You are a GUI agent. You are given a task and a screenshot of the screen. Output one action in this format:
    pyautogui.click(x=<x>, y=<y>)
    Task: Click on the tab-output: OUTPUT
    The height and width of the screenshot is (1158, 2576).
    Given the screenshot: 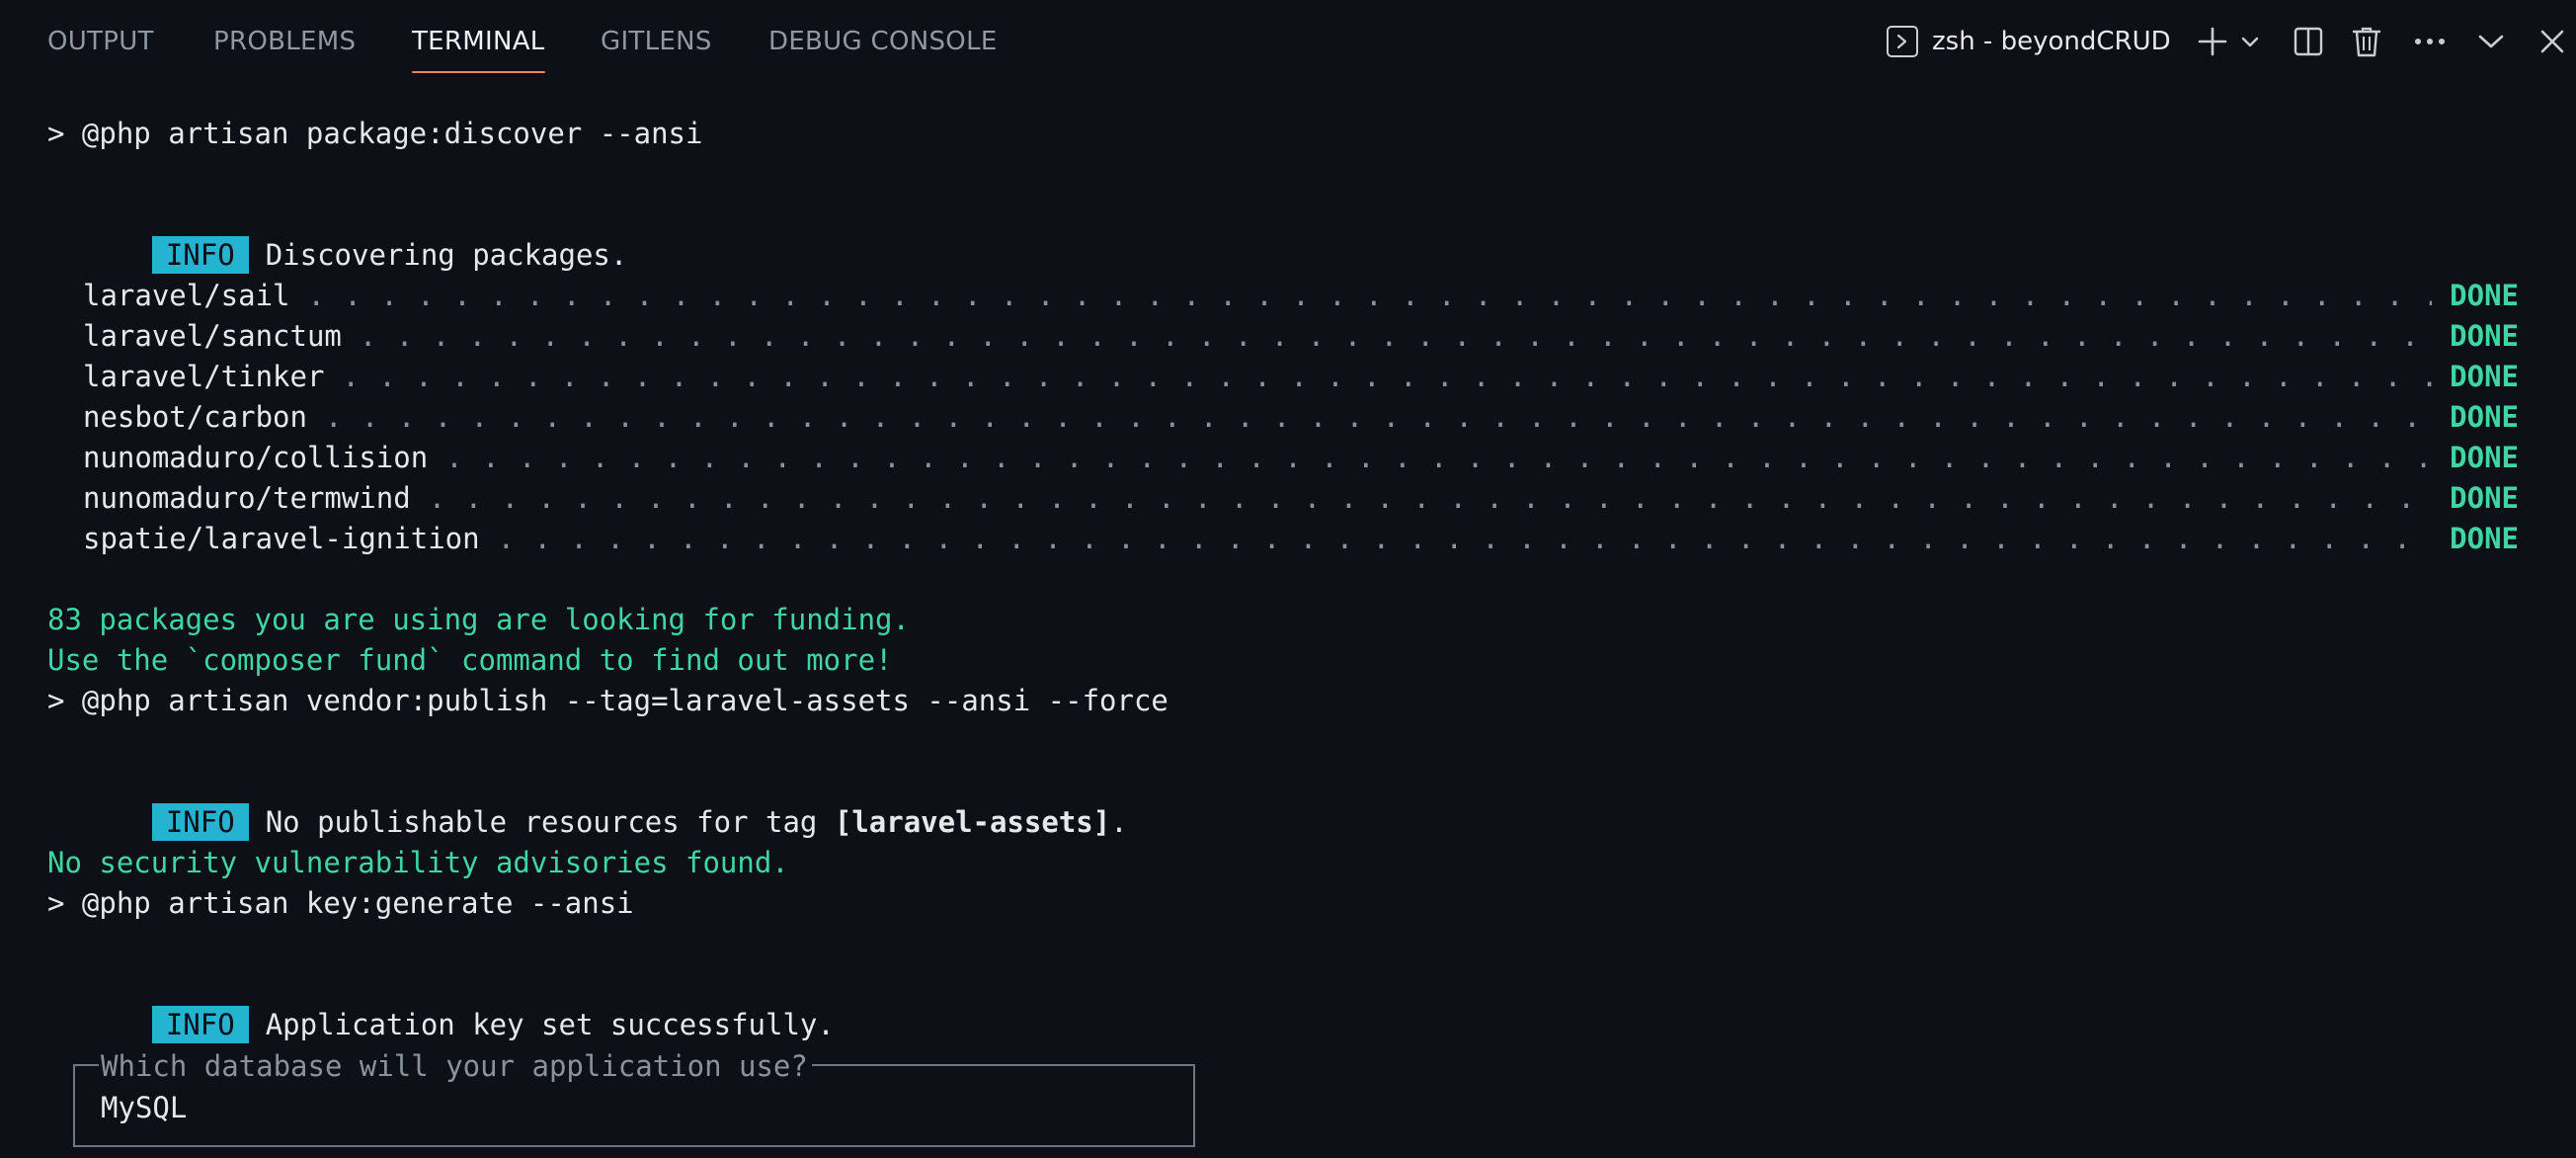 What is the action you would take?
    pyautogui.click(x=100, y=41)
    